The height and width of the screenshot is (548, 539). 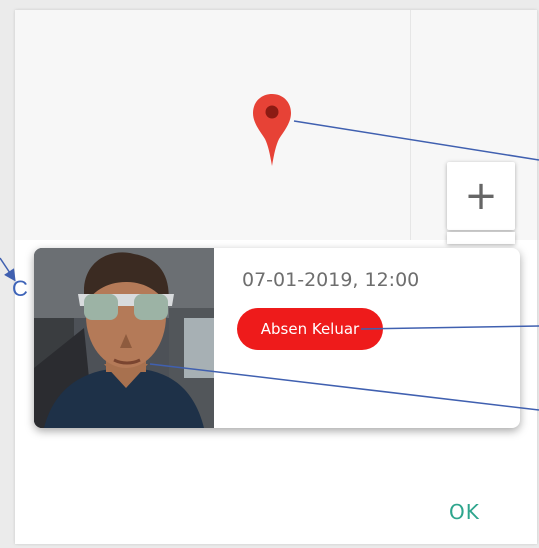 I want to click on attendance-status-badge: Absen Keluar, so click(x=310, y=329).